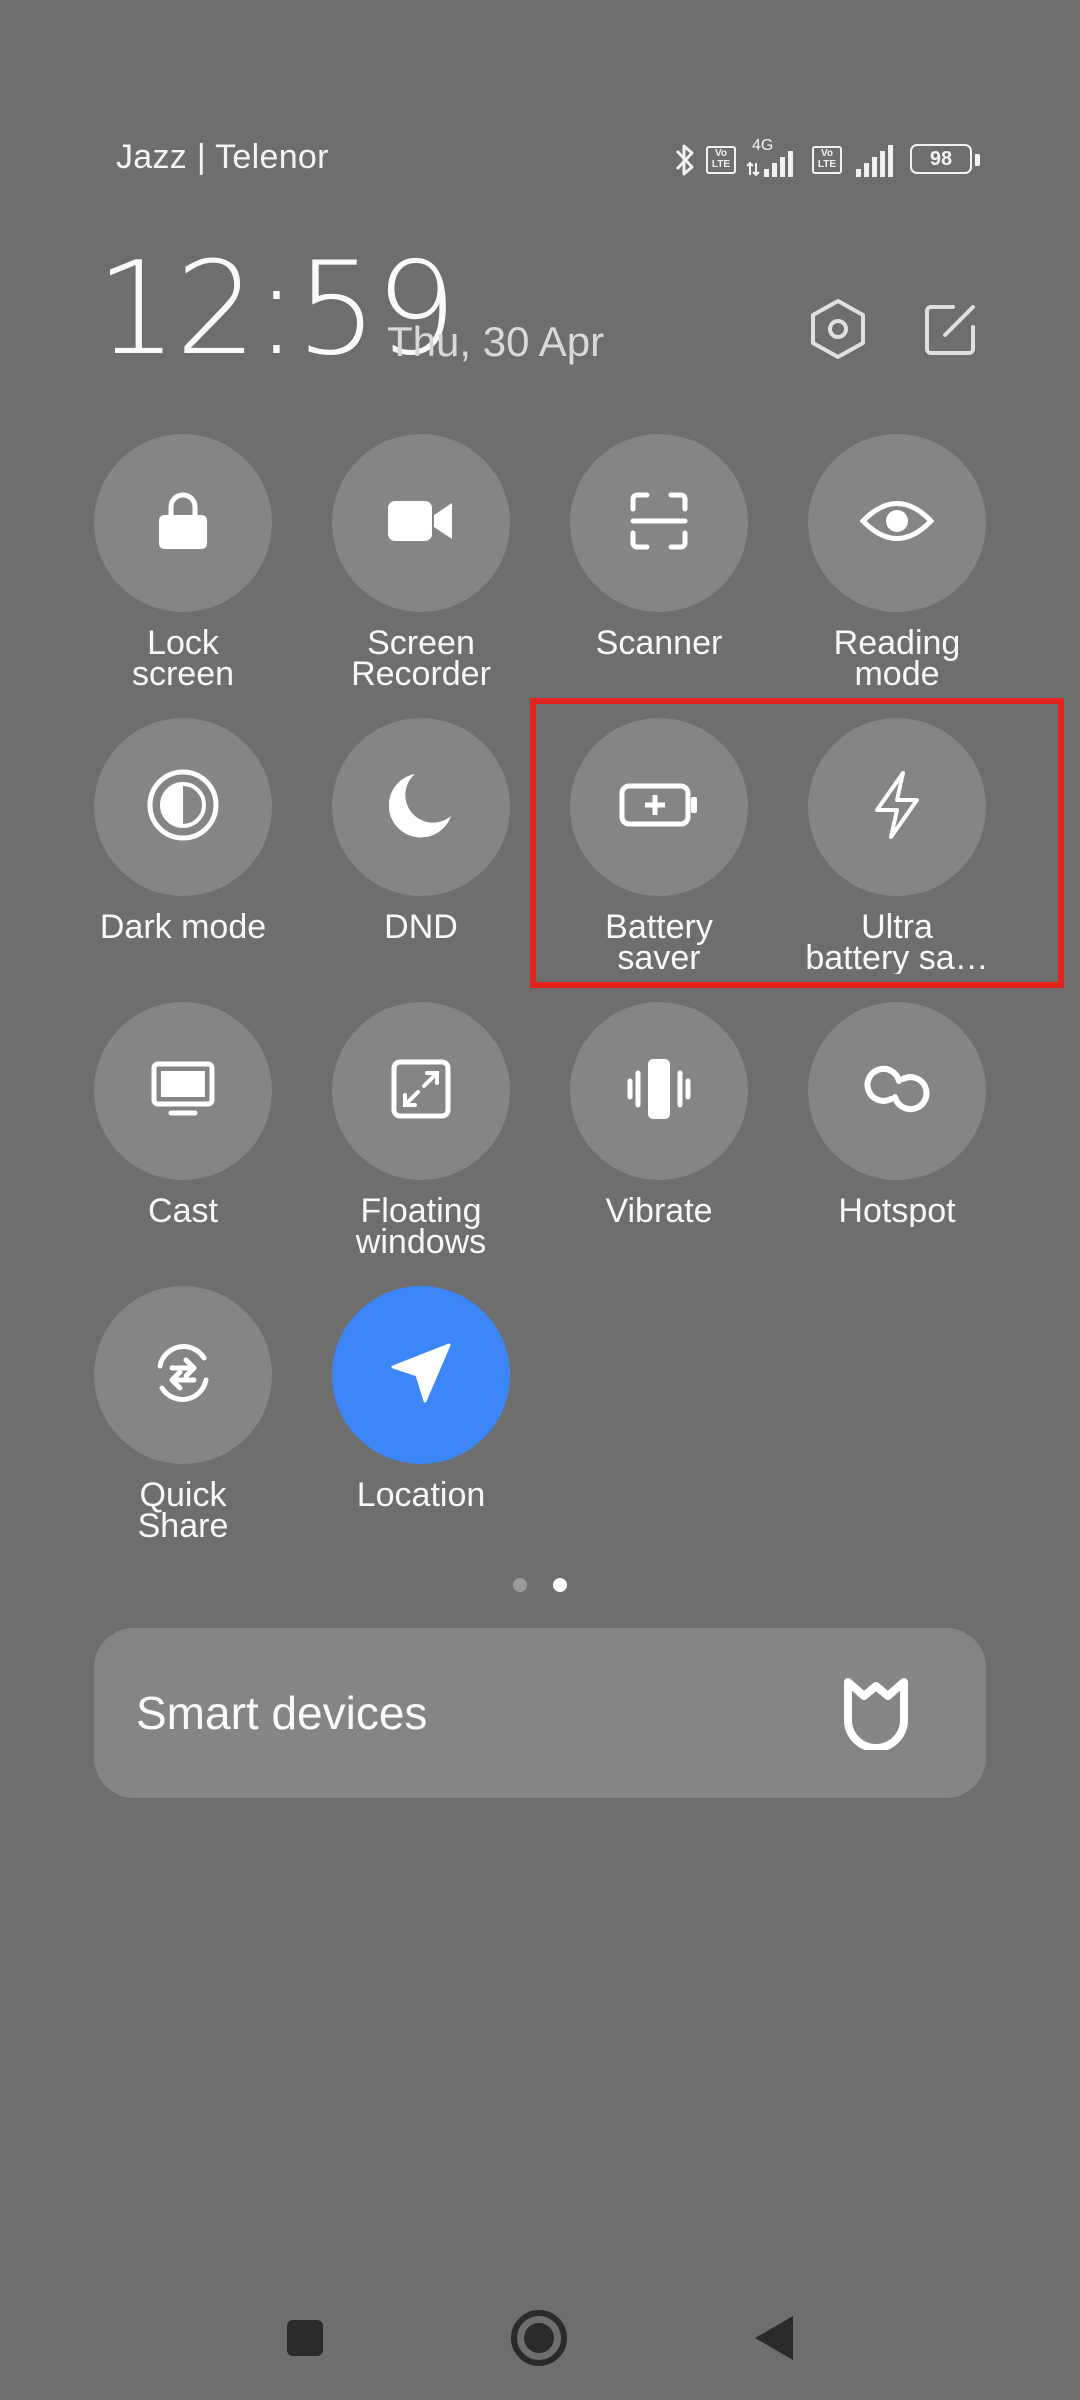  I want to click on edit-button, so click(951, 331).